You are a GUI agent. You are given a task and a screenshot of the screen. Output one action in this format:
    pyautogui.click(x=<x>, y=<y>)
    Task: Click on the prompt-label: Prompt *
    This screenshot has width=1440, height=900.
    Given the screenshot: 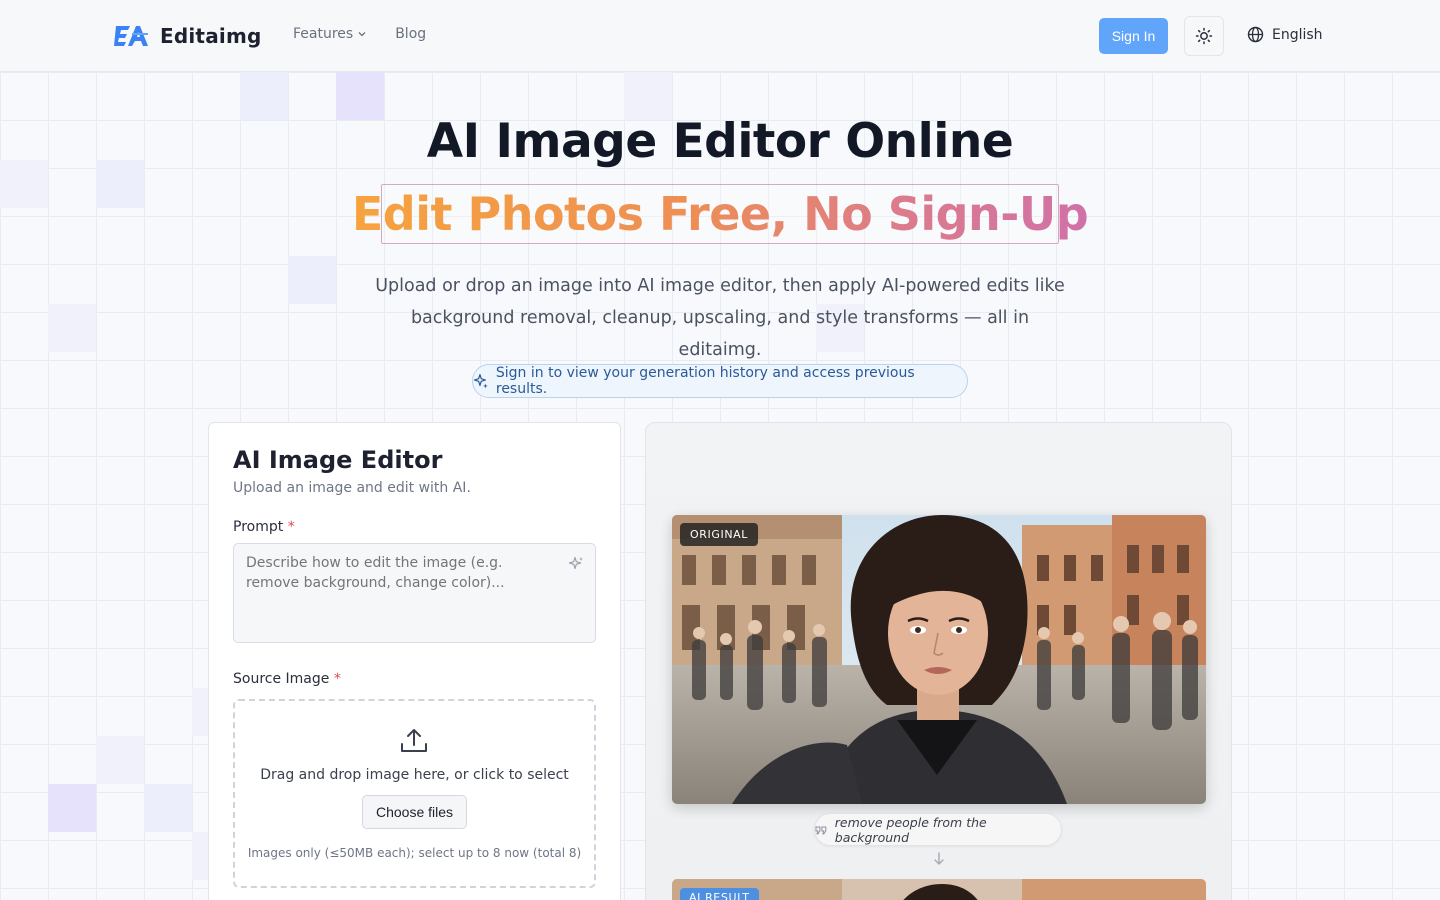 What is the action you would take?
    pyautogui.click(x=264, y=527)
    